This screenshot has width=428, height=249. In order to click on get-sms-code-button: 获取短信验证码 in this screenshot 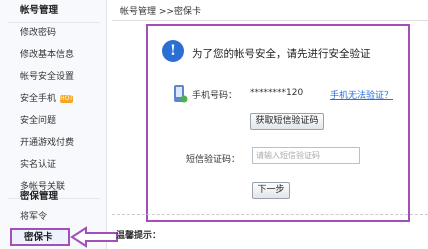, I will do `click(287, 121)`.